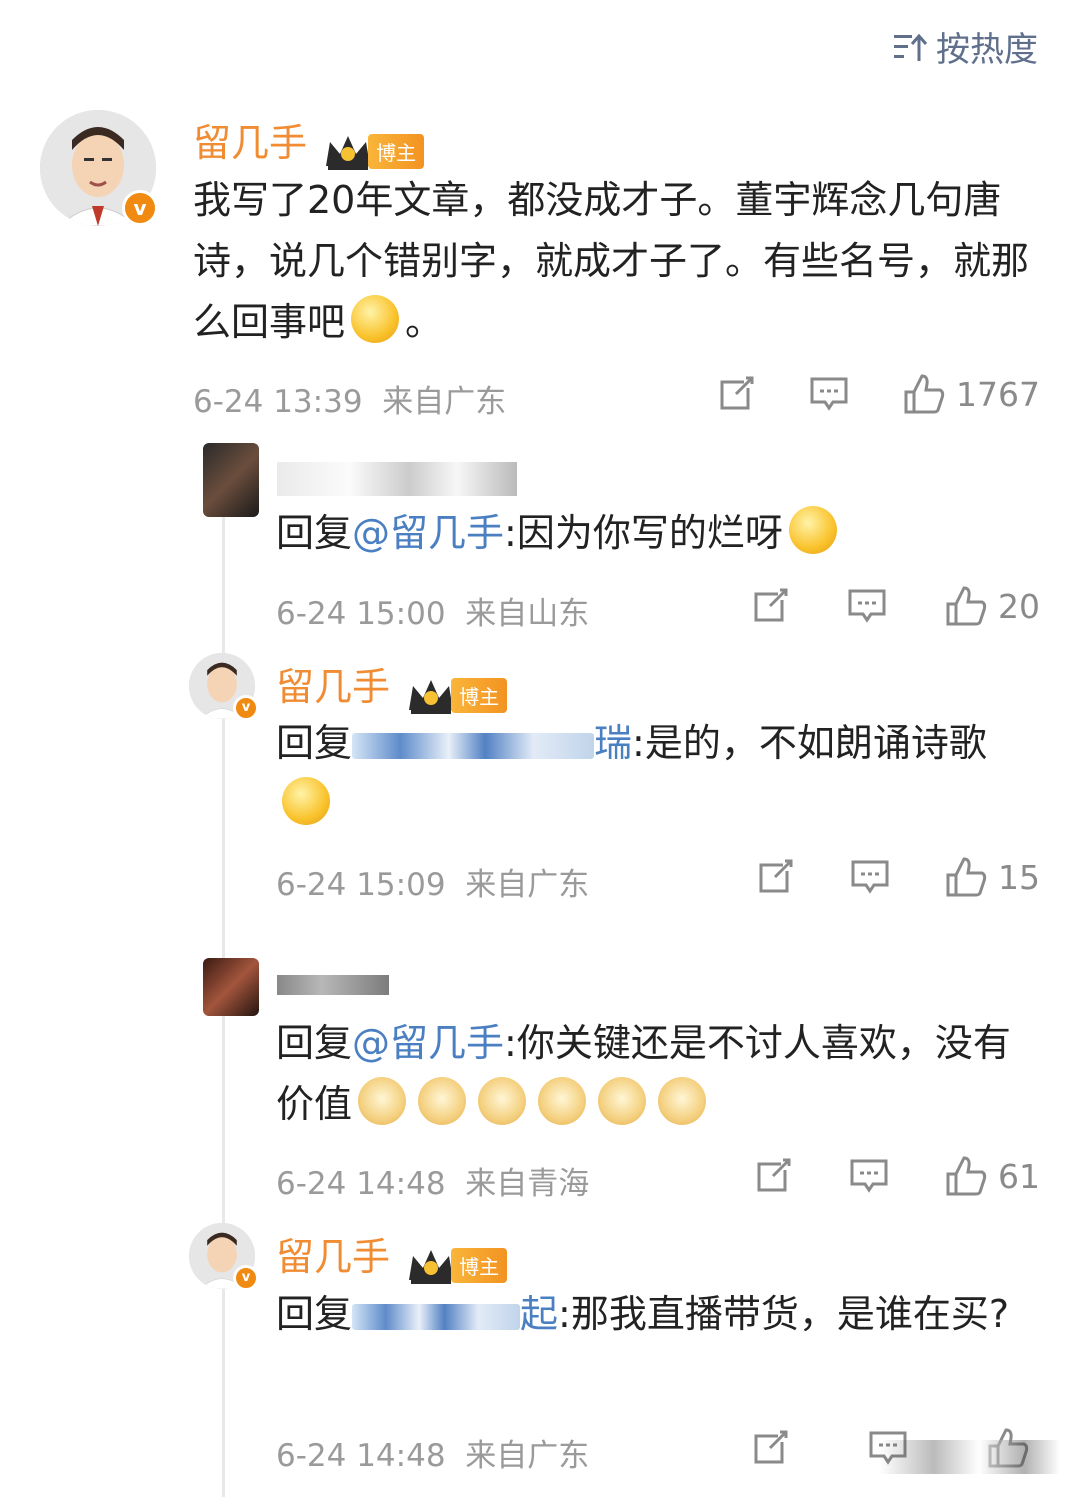  I want to click on watermark, so click(970, 1457).